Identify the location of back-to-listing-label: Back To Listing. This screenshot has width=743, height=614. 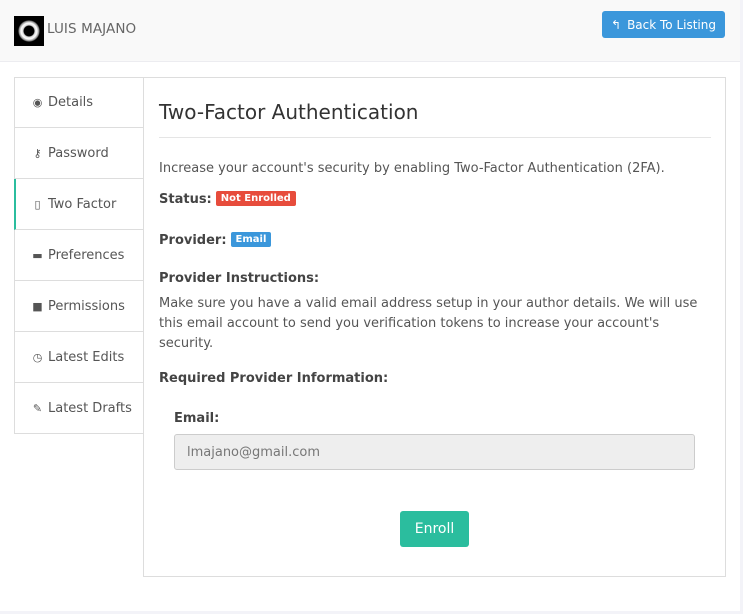
(671, 24).